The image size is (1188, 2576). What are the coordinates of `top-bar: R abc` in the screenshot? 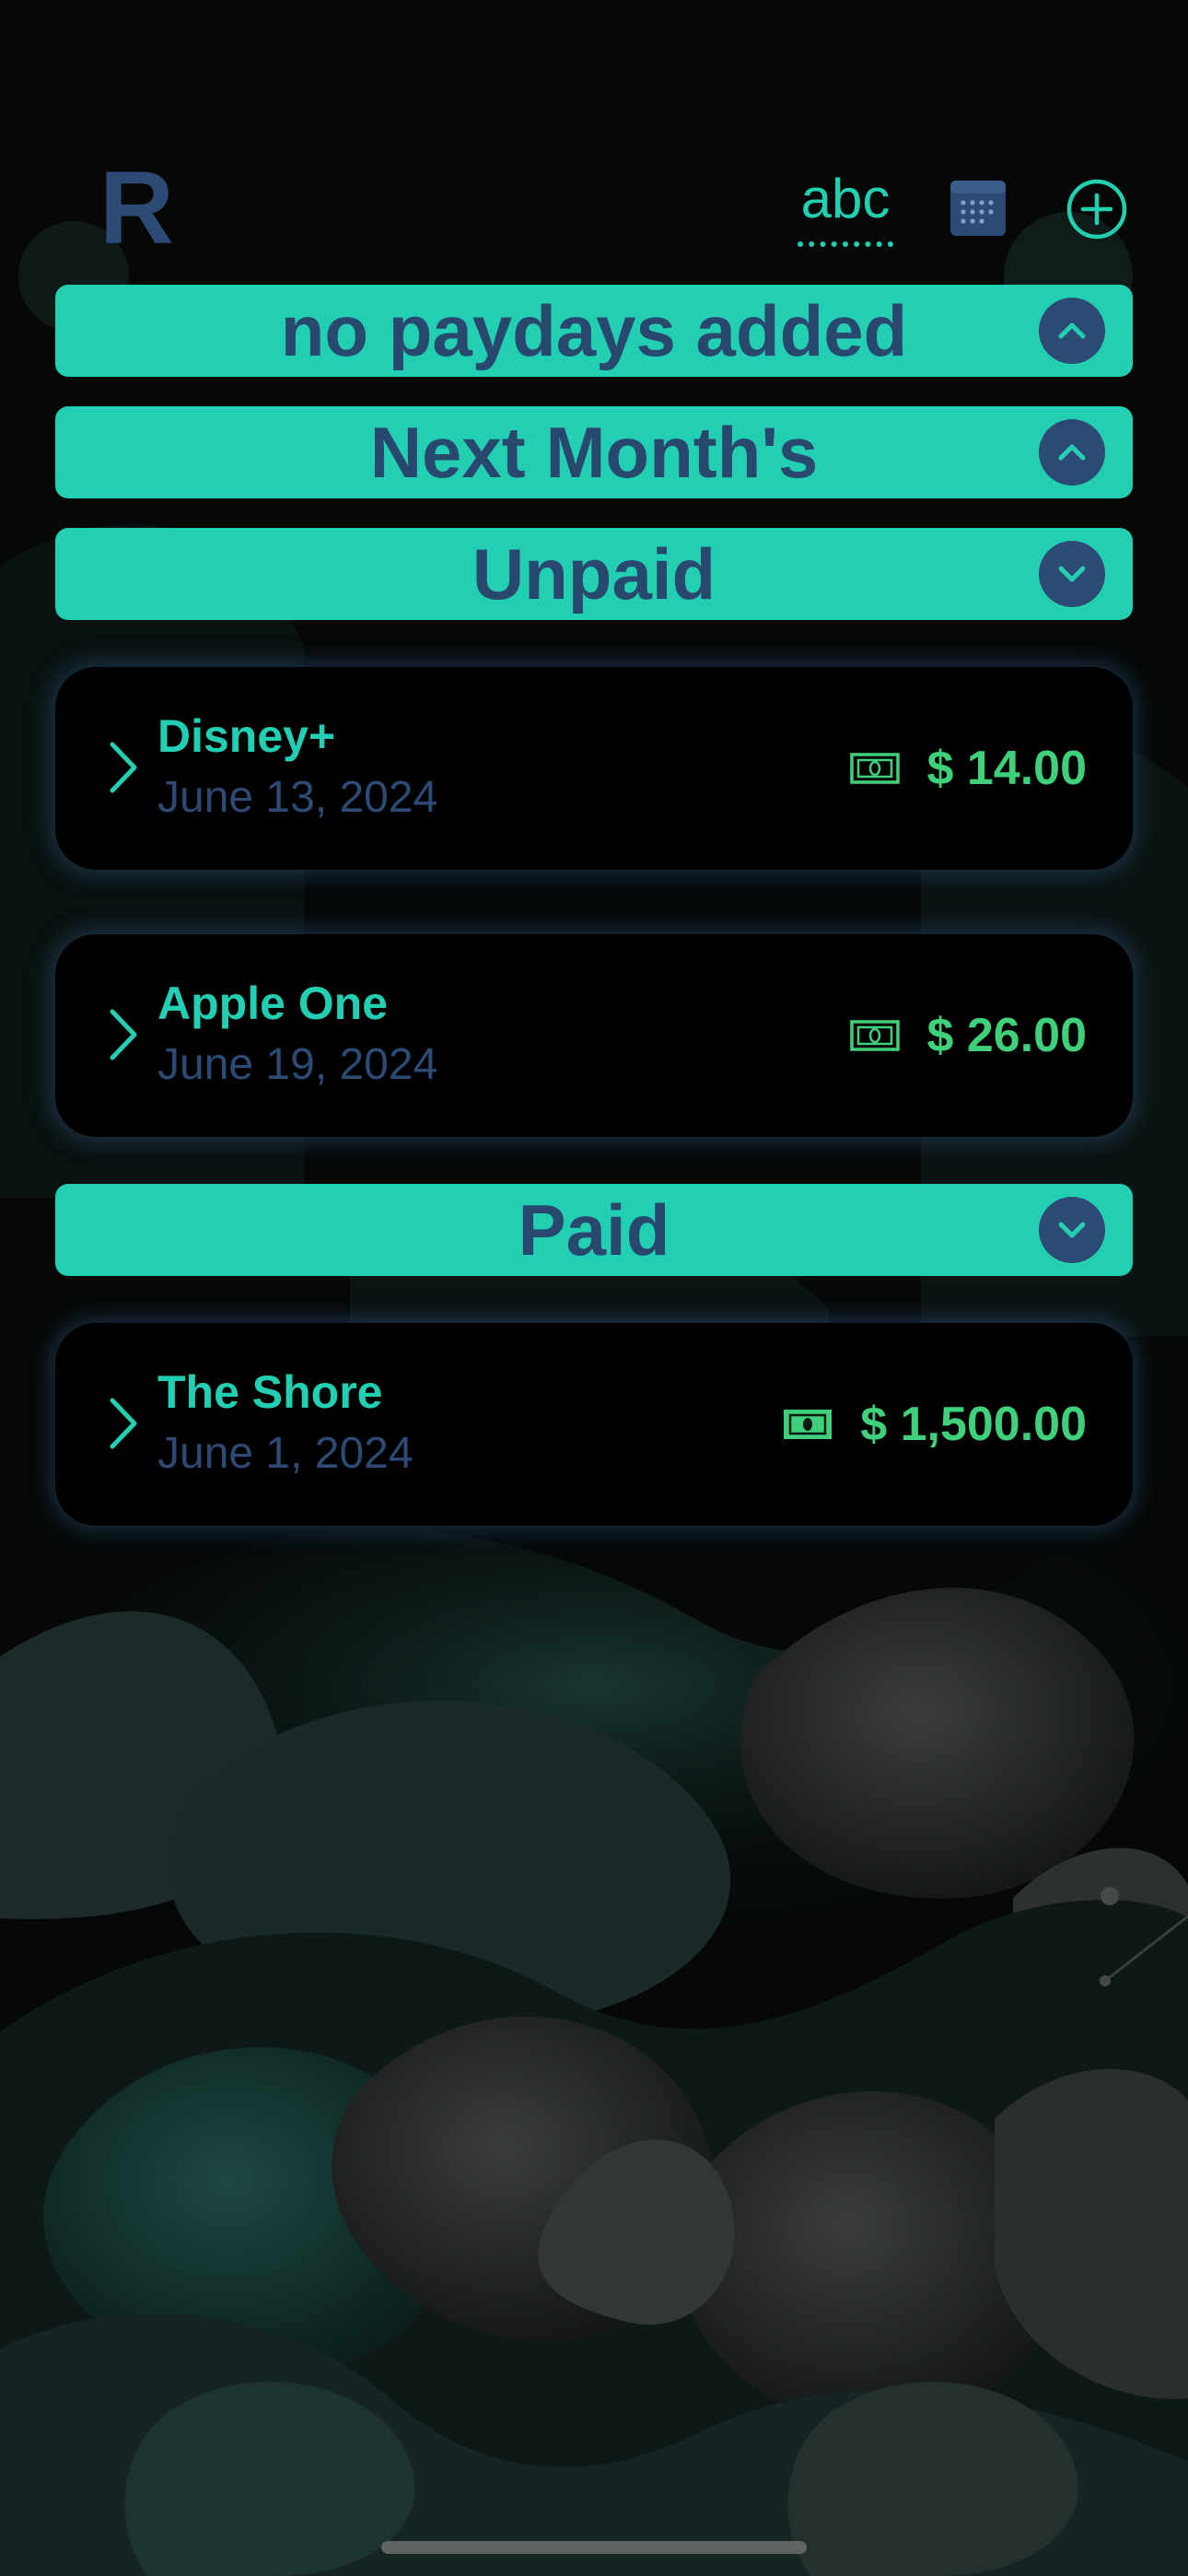 It's located at (594, 138).